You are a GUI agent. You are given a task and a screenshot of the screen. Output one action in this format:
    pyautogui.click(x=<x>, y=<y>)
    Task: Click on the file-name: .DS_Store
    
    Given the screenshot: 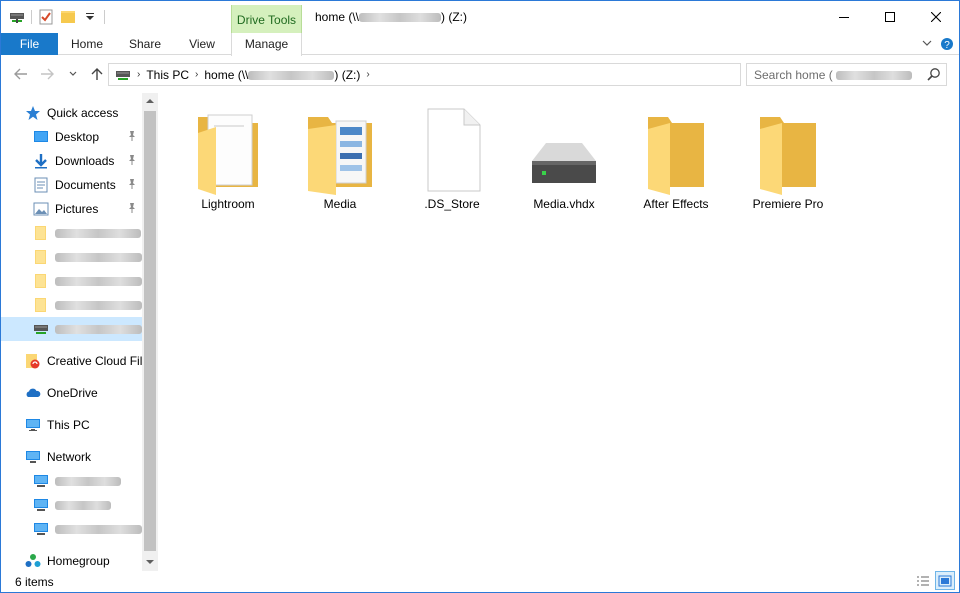 What is the action you would take?
    pyautogui.click(x=452, y=204)
    